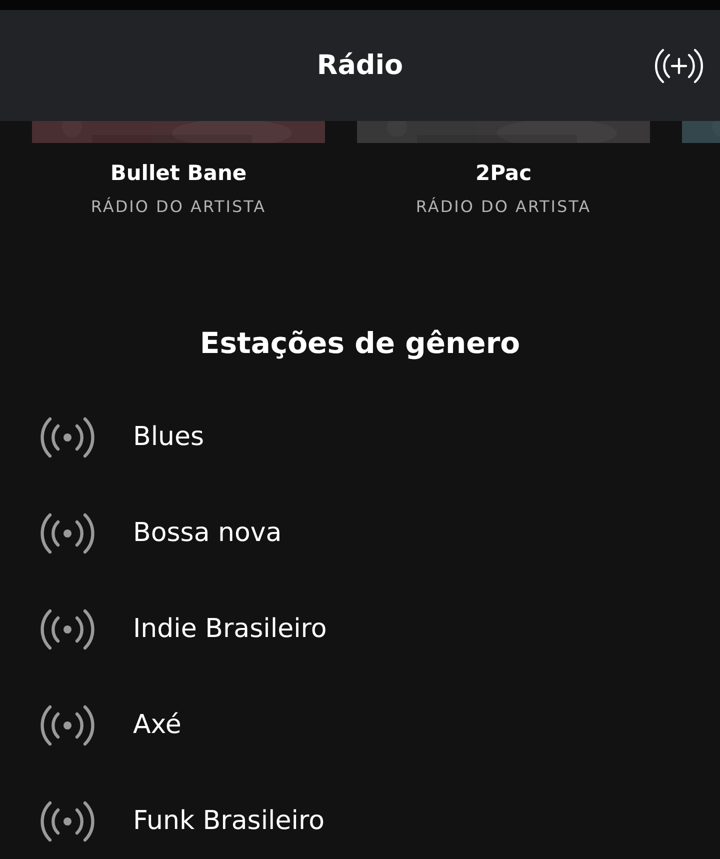  Describe the element at coordinates (360, 65) in the screenshot. I see `screen-title: Rádio` at that location.